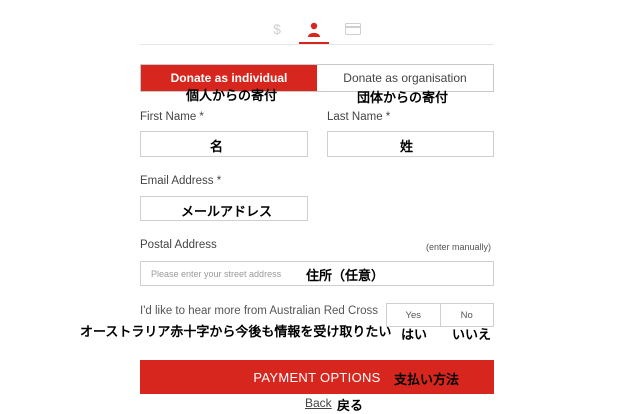 This screenshot has width=640, height=414. What do you see at coordinates (407, 147) in the screenshot?
I see `last-name-value: 姓` at bounding box center [407, 147].